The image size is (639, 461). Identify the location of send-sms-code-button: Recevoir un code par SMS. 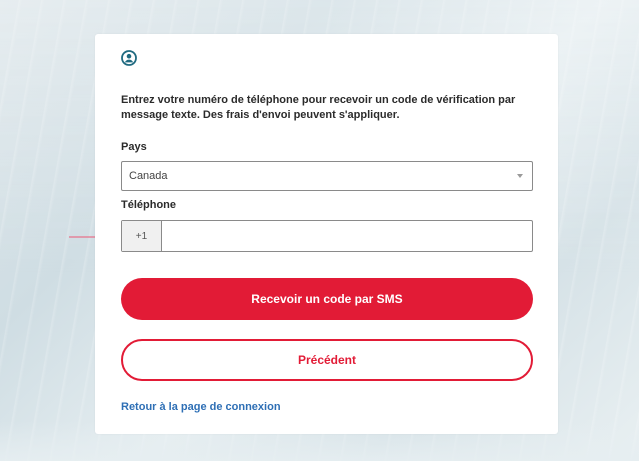
(327, 299).